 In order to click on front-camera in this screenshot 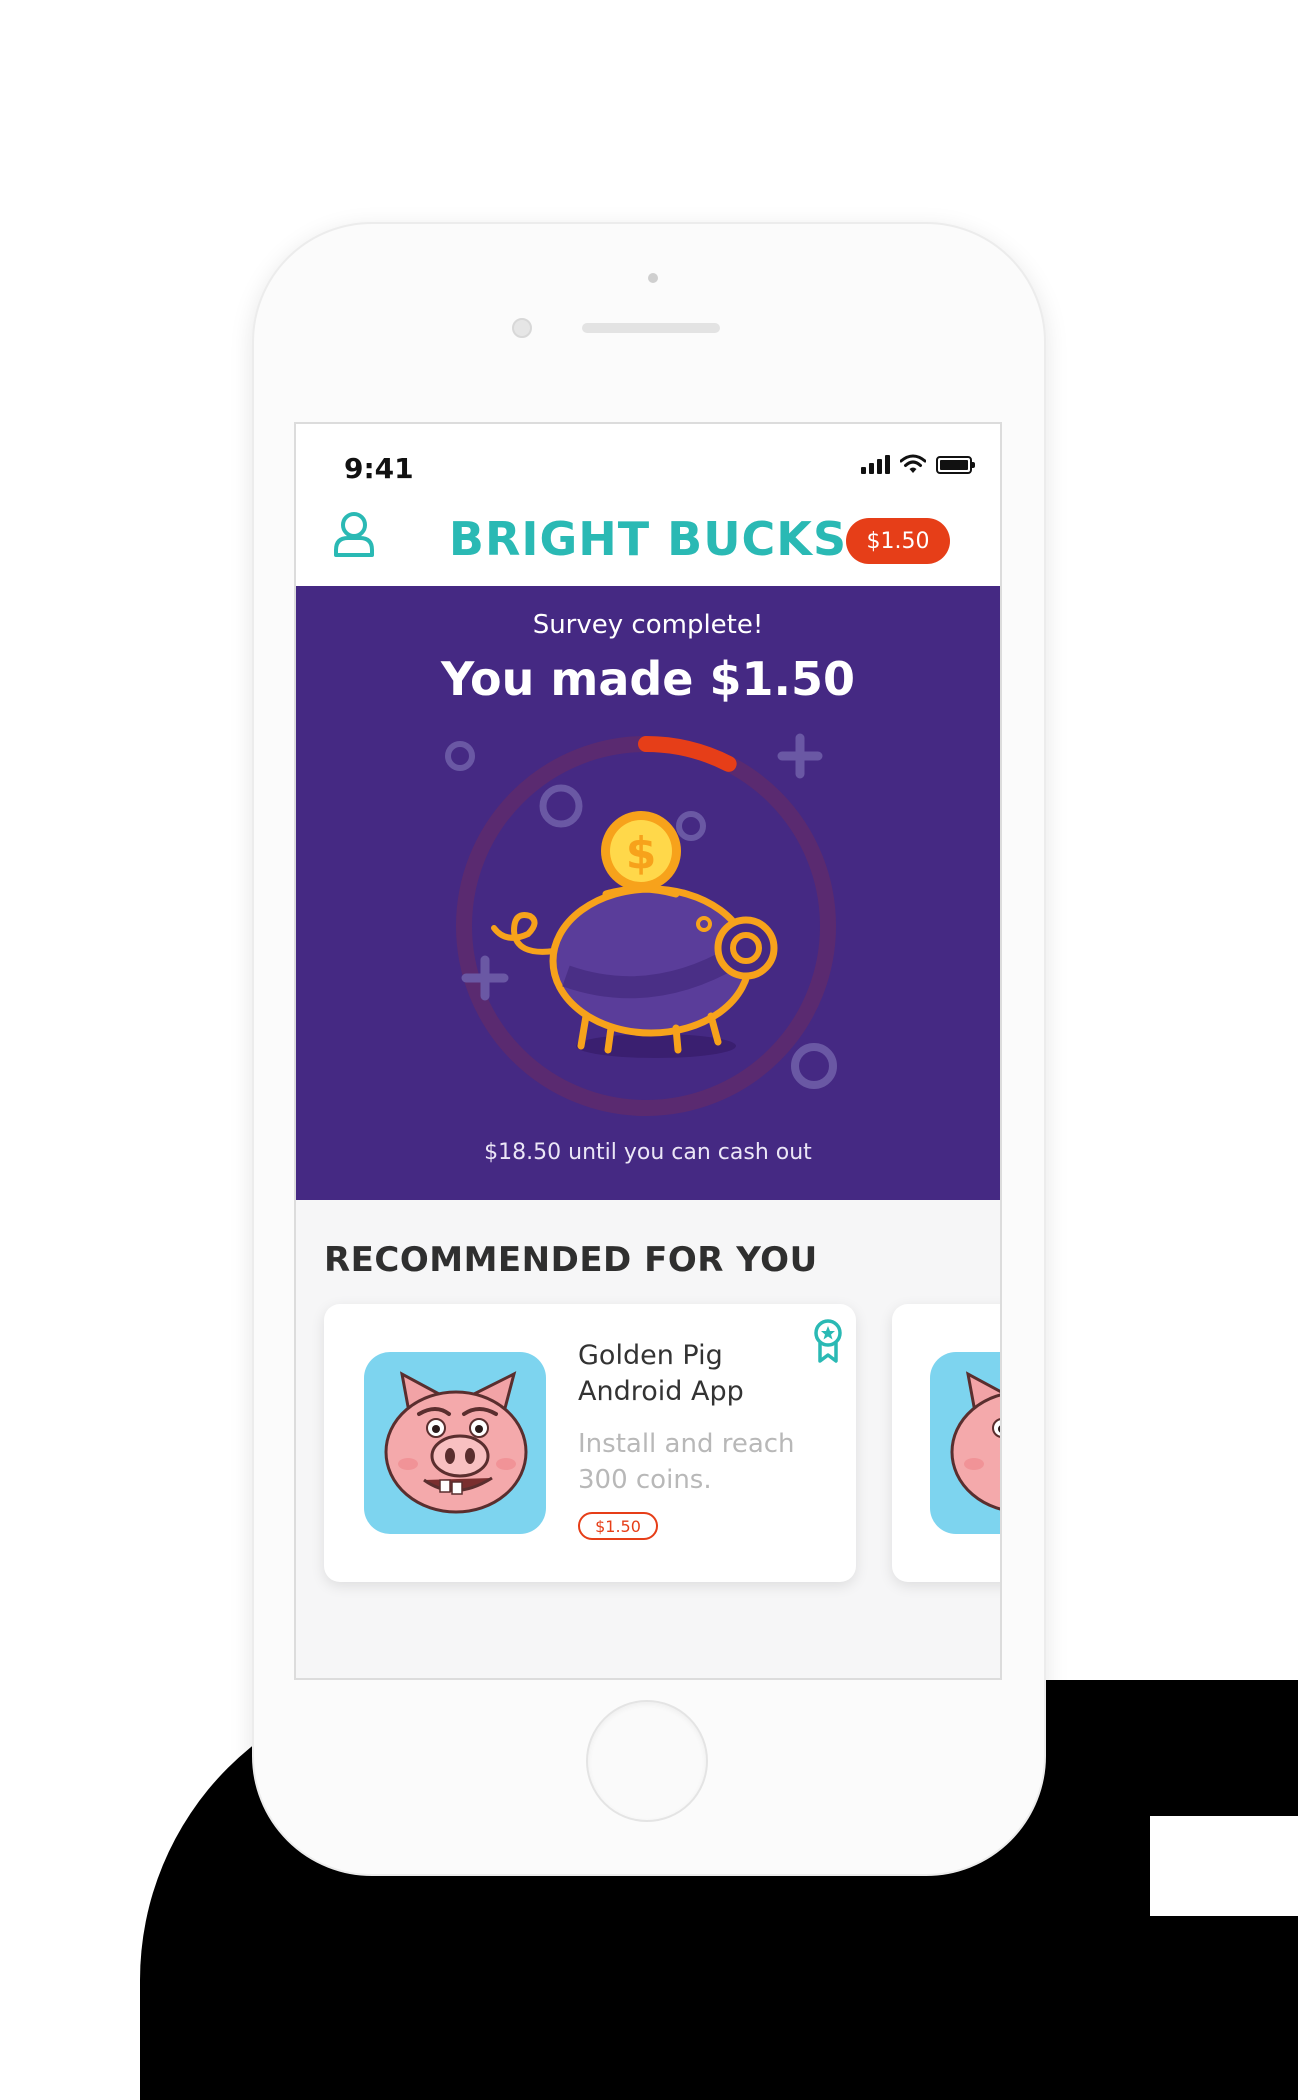, I will do `click(522, 328)`.